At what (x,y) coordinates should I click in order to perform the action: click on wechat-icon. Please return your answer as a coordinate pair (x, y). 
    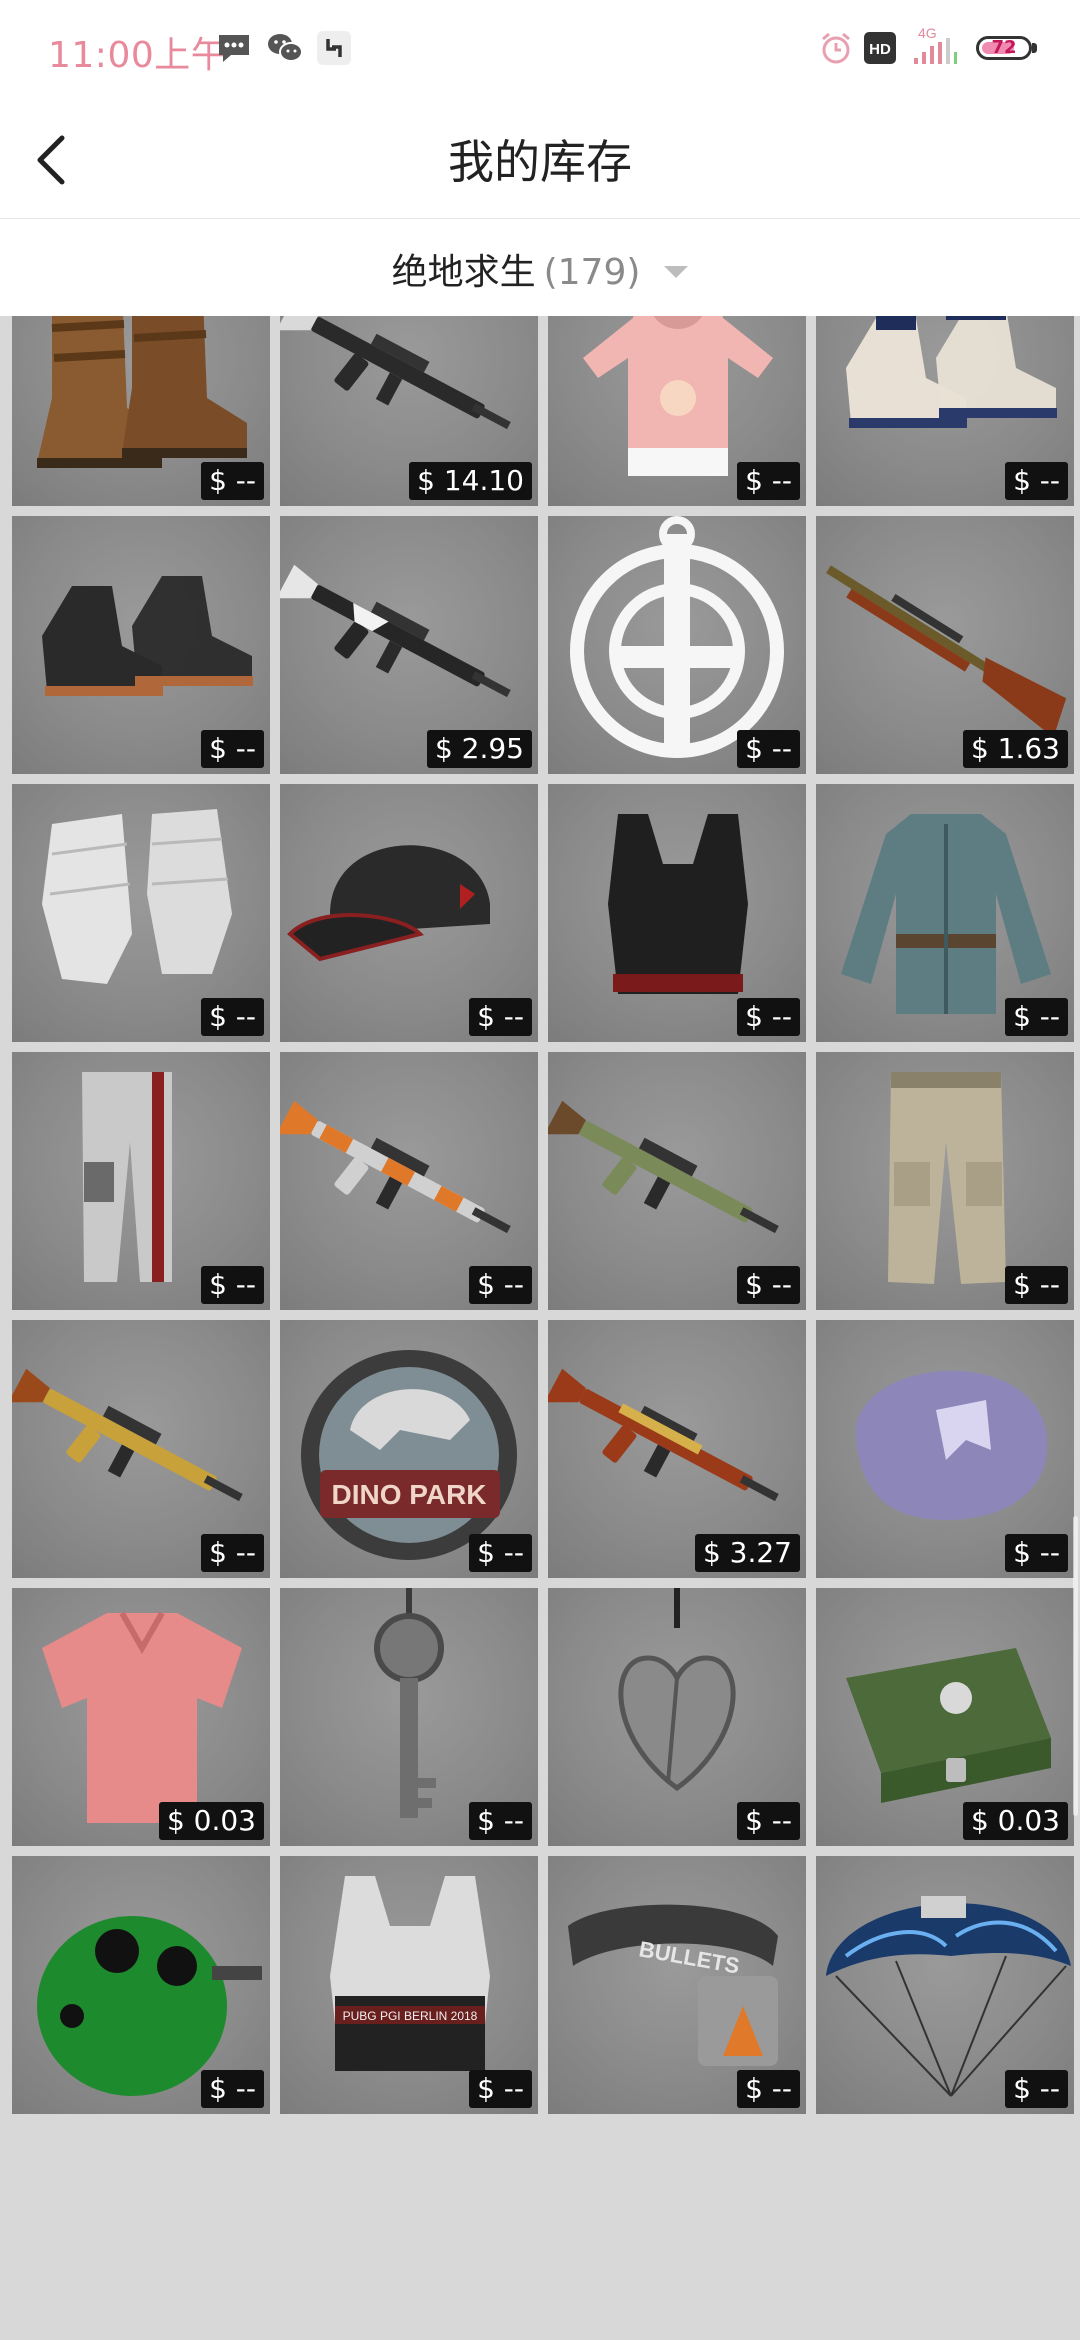
    Looking at the image, I should click on (285, 50).